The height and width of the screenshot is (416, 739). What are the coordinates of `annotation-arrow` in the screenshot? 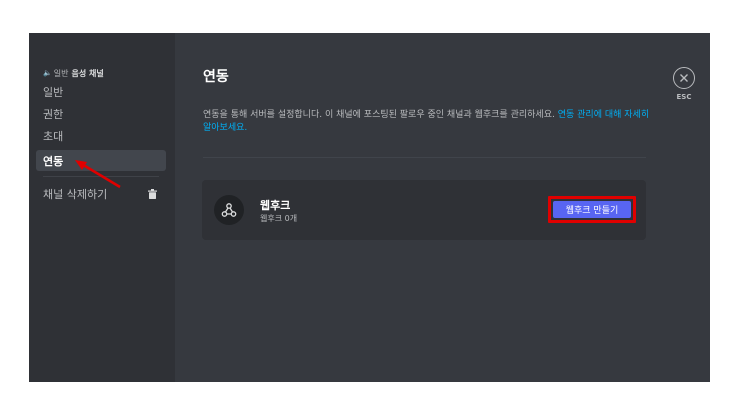 It's located at (98, 174).